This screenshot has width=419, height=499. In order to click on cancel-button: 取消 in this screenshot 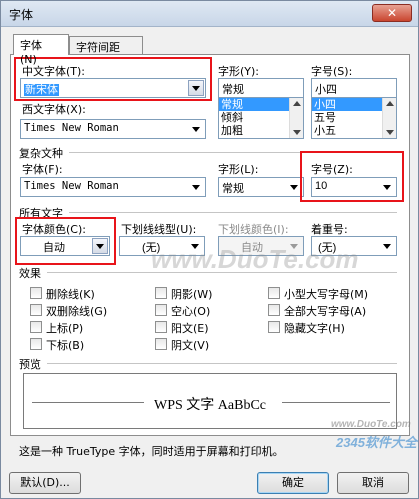, I will do `click(373, 483)`.